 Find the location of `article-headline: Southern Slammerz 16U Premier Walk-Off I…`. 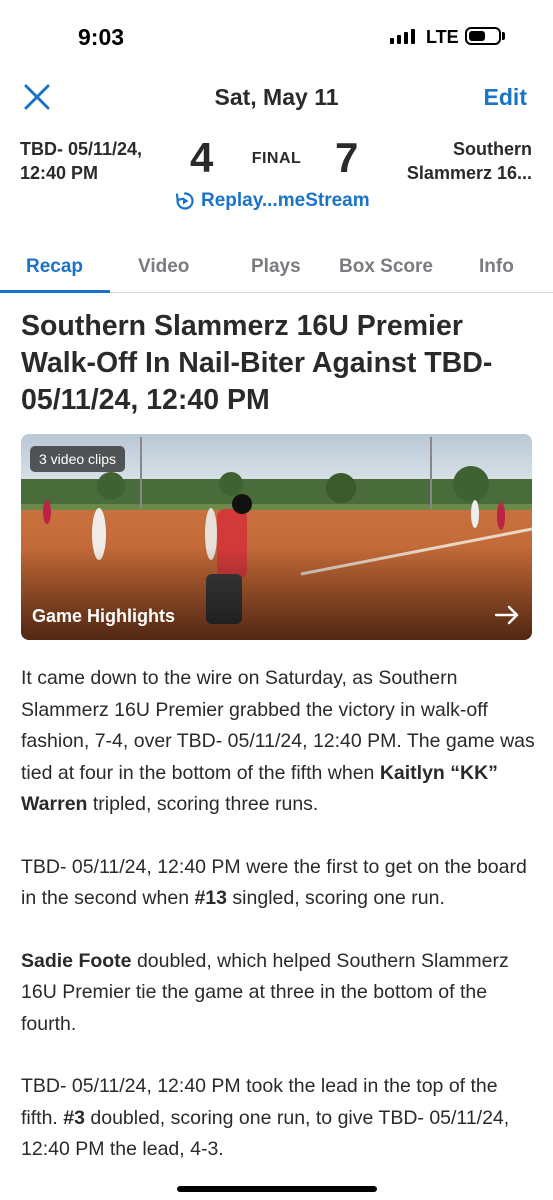

article-headline: Southern Slammerz 16U Premier Walk-Off I… is located at coordinates (257, 363).